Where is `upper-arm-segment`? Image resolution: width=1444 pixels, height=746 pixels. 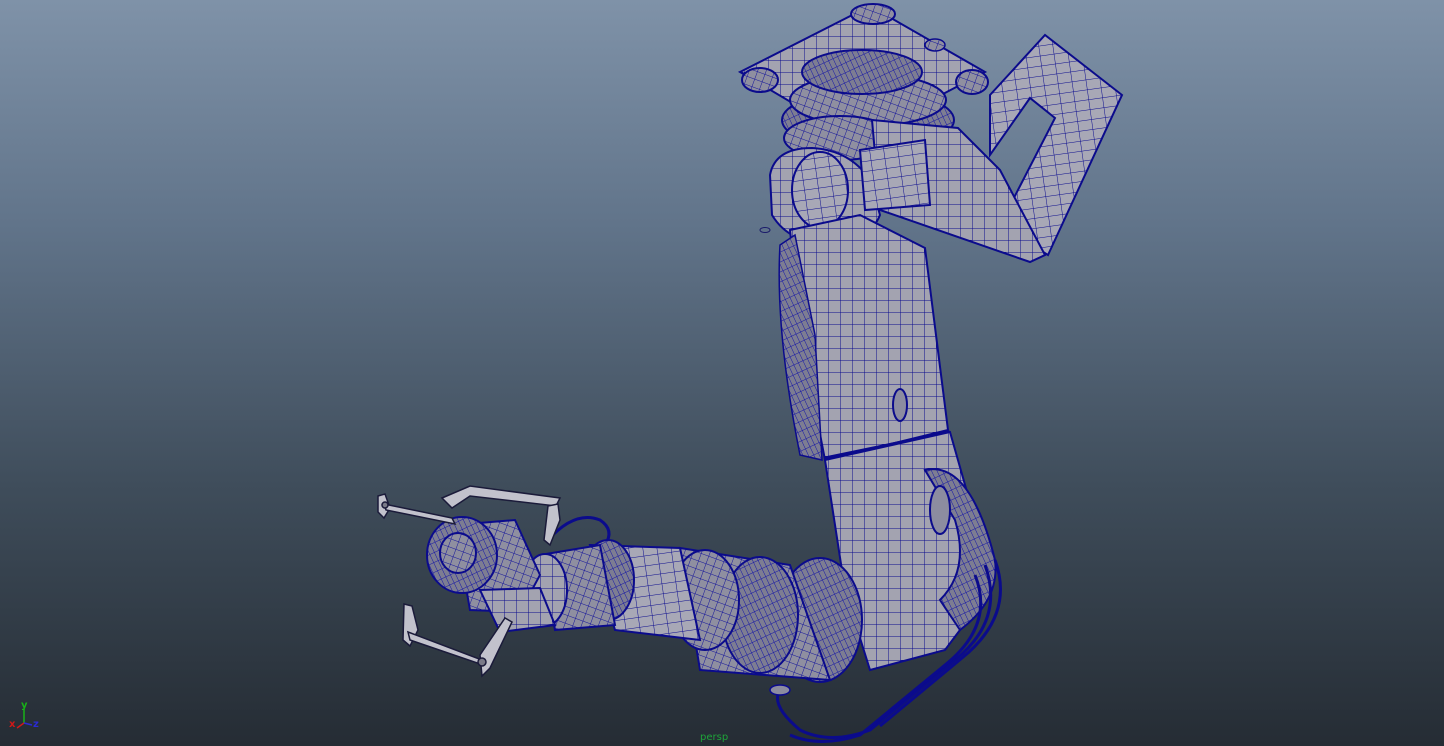
upper-arm-segment is located at coordinates (864, 337).